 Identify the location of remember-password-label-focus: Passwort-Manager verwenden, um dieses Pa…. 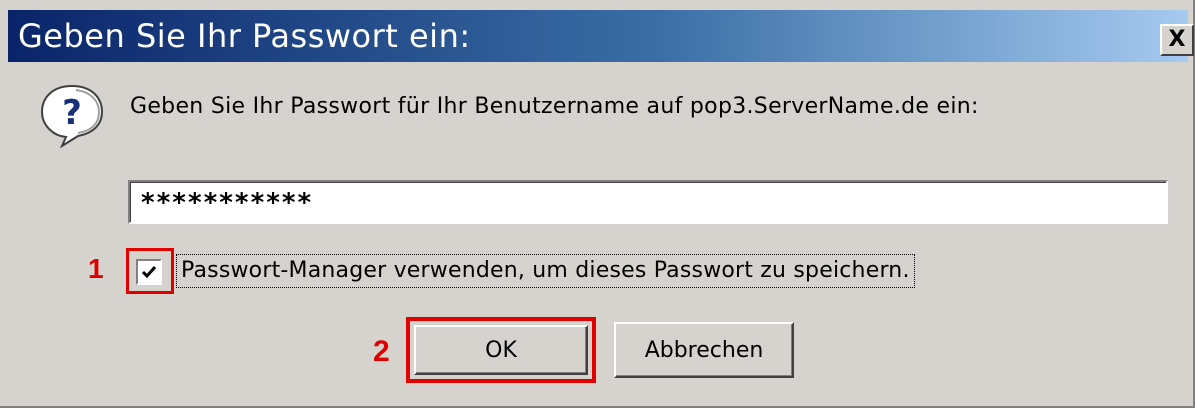
(545, 271).